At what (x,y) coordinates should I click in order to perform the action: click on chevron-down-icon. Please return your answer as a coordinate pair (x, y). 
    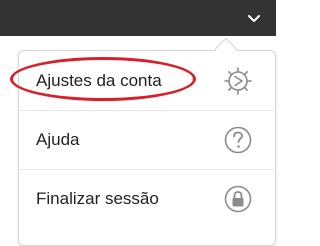
    Looking at the image, I should click on (254, 18).